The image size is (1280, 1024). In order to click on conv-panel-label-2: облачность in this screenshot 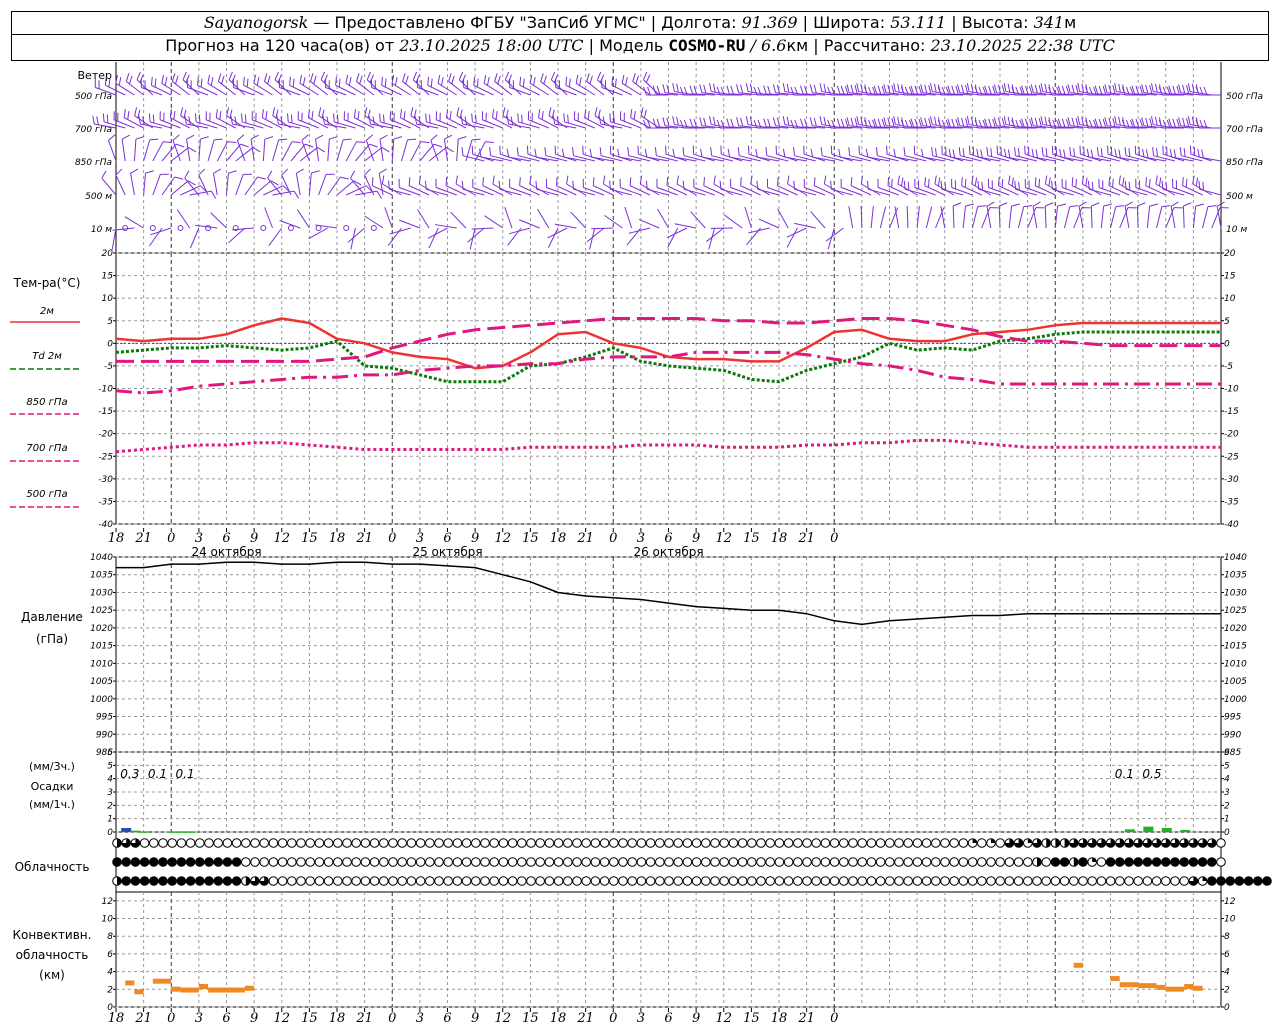, I will do `click(52, 955)`.